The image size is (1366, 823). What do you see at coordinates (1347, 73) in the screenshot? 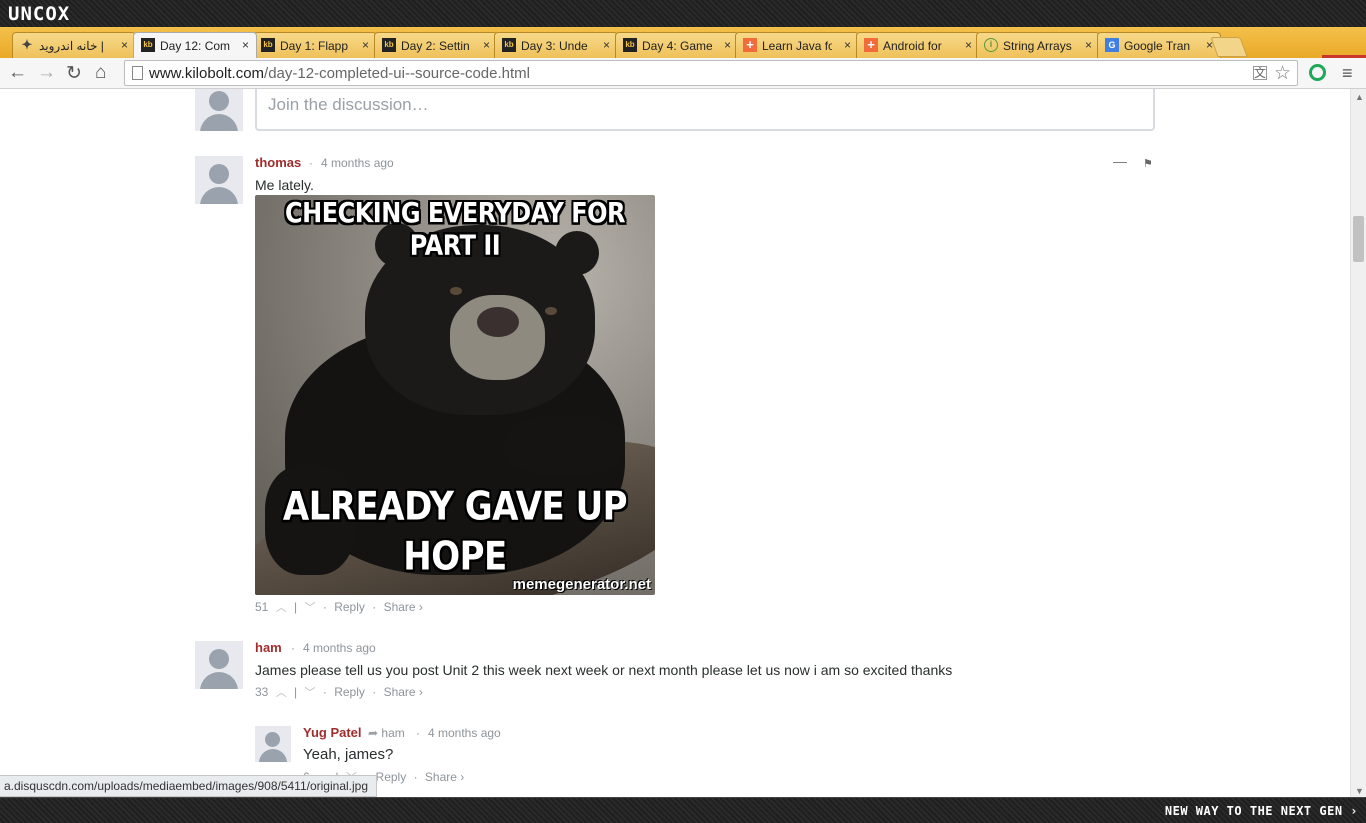
I see `menu-icon: ≡` at bounding box center [1347, 73].